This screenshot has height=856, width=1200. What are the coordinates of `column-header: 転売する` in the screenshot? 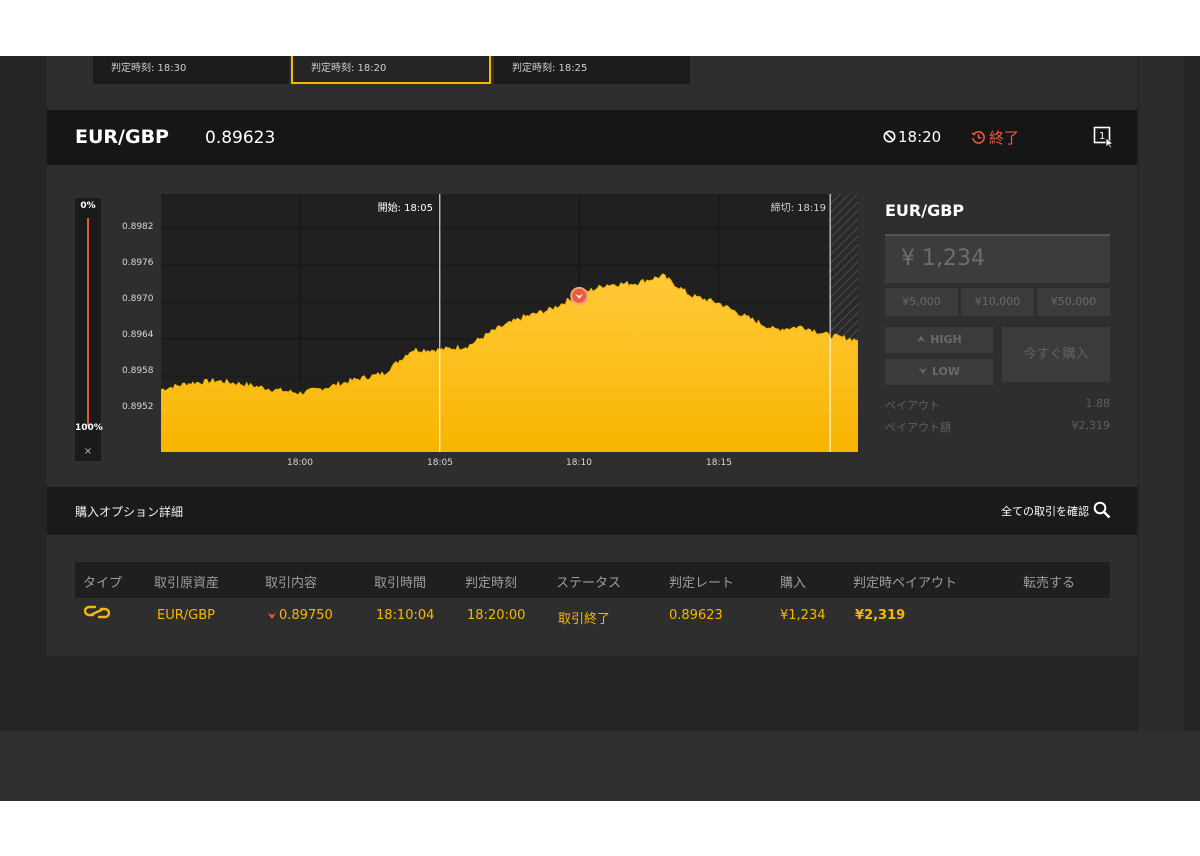 It's located at (1049, 583).